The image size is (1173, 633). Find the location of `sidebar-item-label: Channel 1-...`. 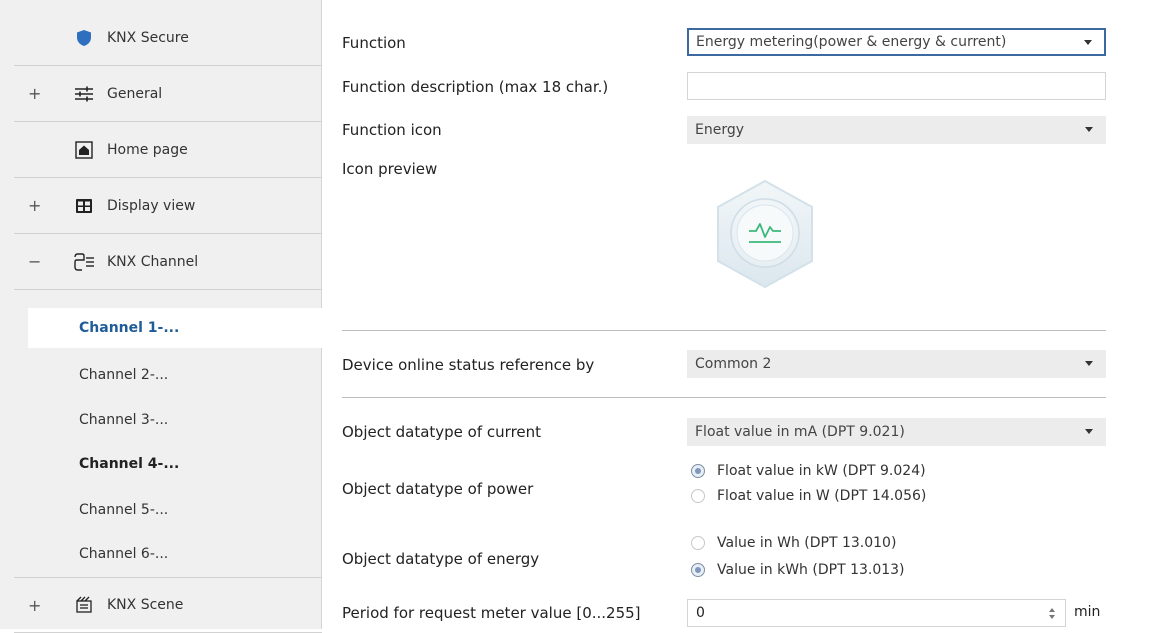

sidebar-item-label: Channel 1-... is located at coordinates (129, 328).